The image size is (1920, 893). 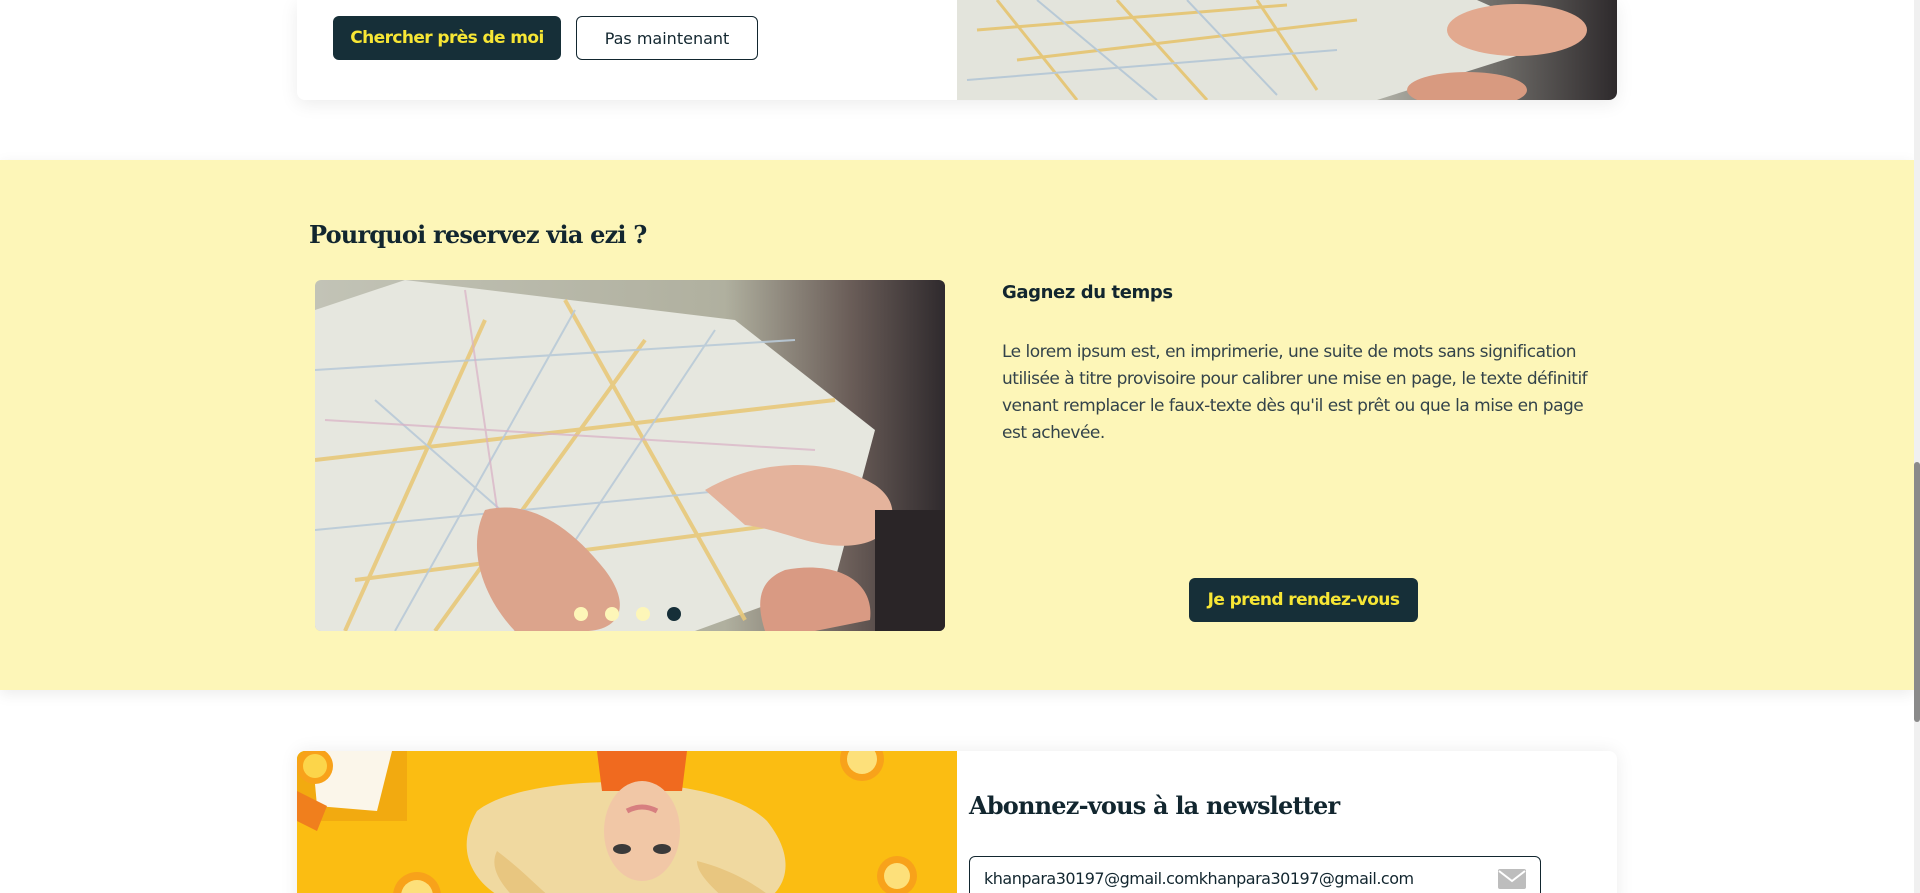 I want to click on newsletter-photo, so click(x=627, y=822).